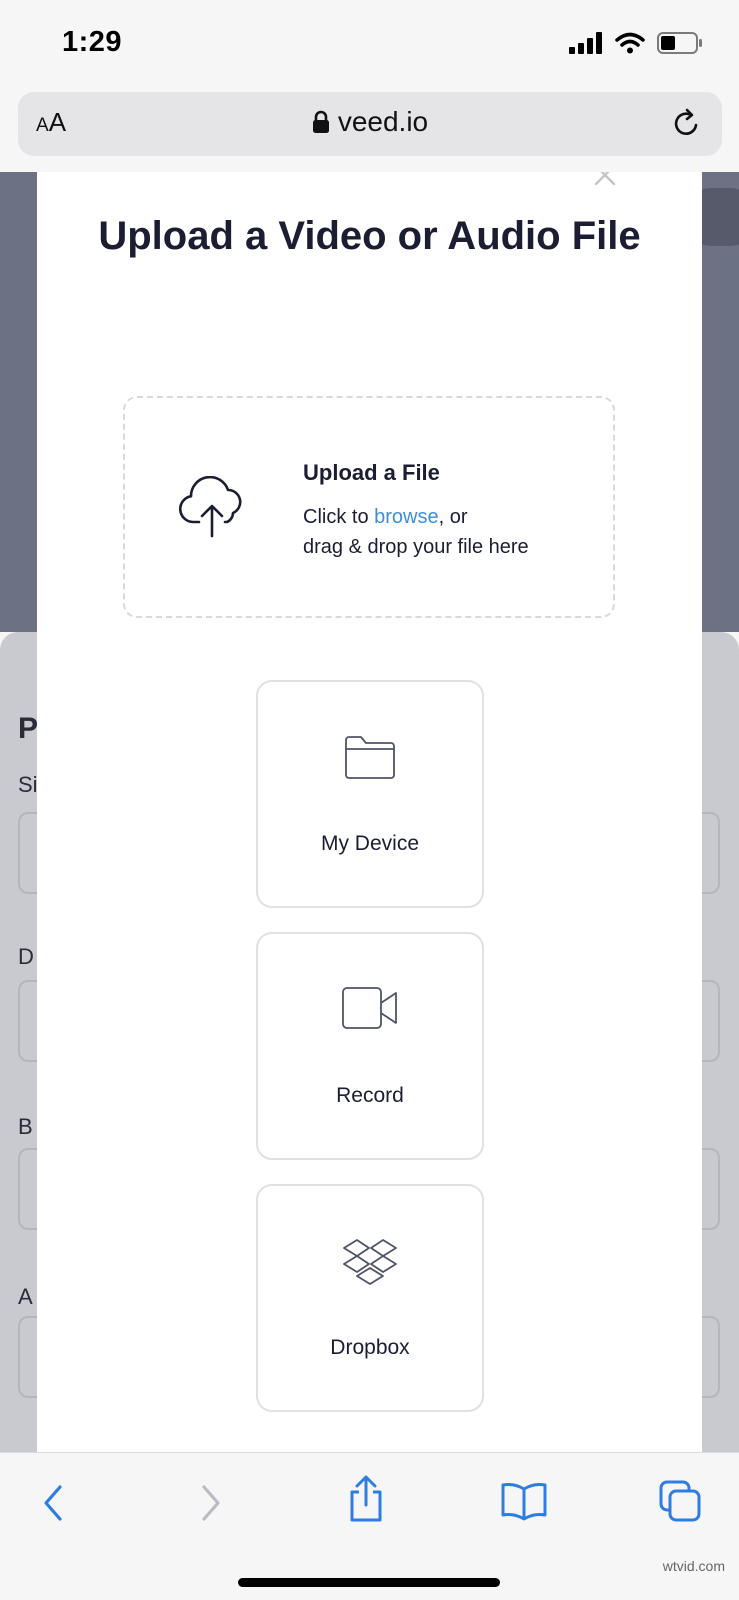 This screenshot has width=739, height=1600. Describe the element at coordinates (210, 507) in the screenshot. I see `cloud-upload-icon` at that location.